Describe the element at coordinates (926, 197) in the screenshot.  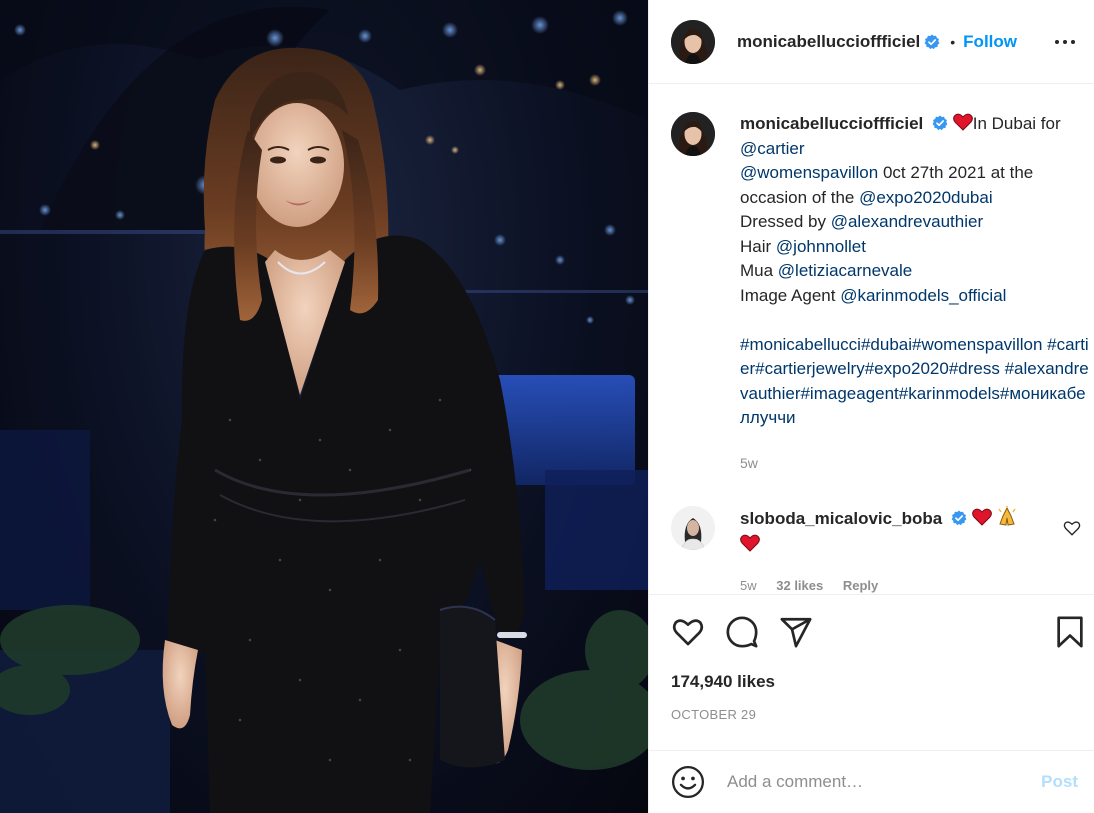
I see `mention-expo2020dubai: @expo2020dubai` at that location.